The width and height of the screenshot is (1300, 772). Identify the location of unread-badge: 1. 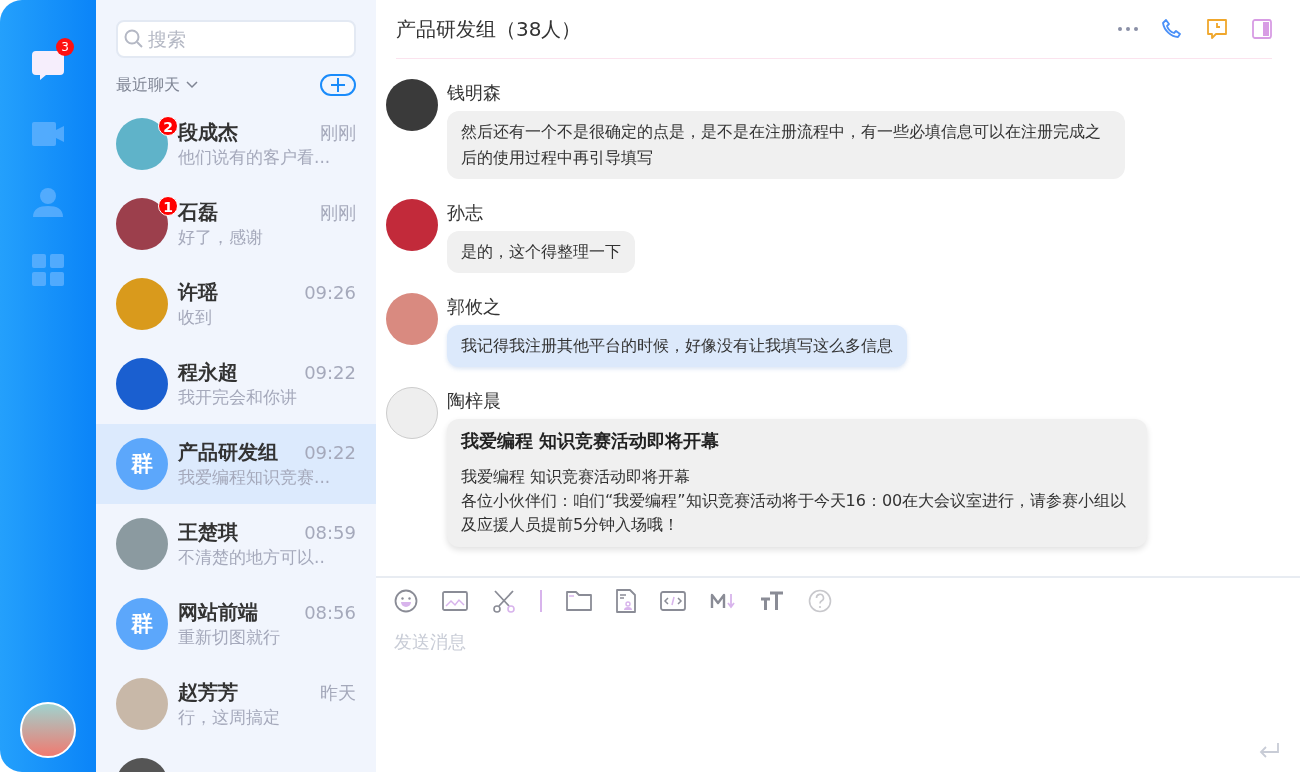
(168, 206).